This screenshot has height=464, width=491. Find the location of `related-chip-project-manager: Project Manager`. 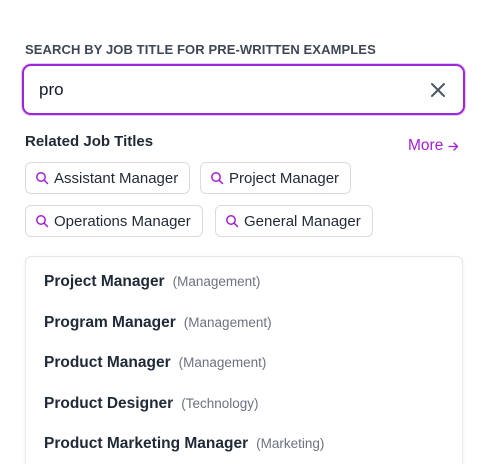

related-chip-project-manager: Project Manager is located at coordinates (276, 178).